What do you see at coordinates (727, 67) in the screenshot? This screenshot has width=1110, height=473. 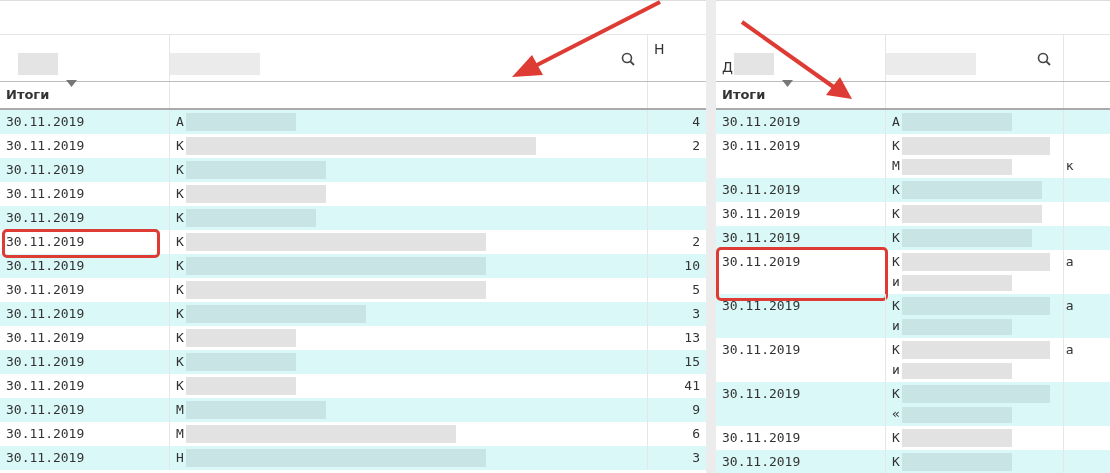 I see `column-header: Д` at bounding box center [727, 67].